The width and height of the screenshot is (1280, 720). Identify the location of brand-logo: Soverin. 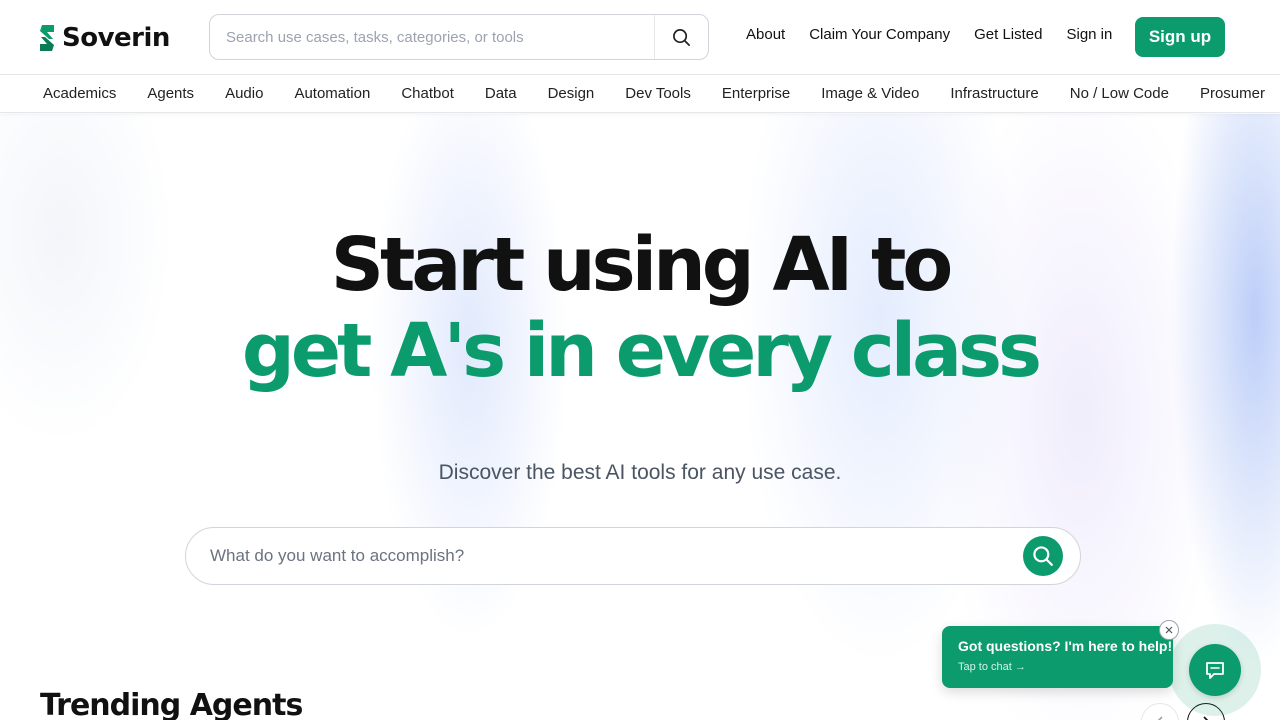
(104, 38).